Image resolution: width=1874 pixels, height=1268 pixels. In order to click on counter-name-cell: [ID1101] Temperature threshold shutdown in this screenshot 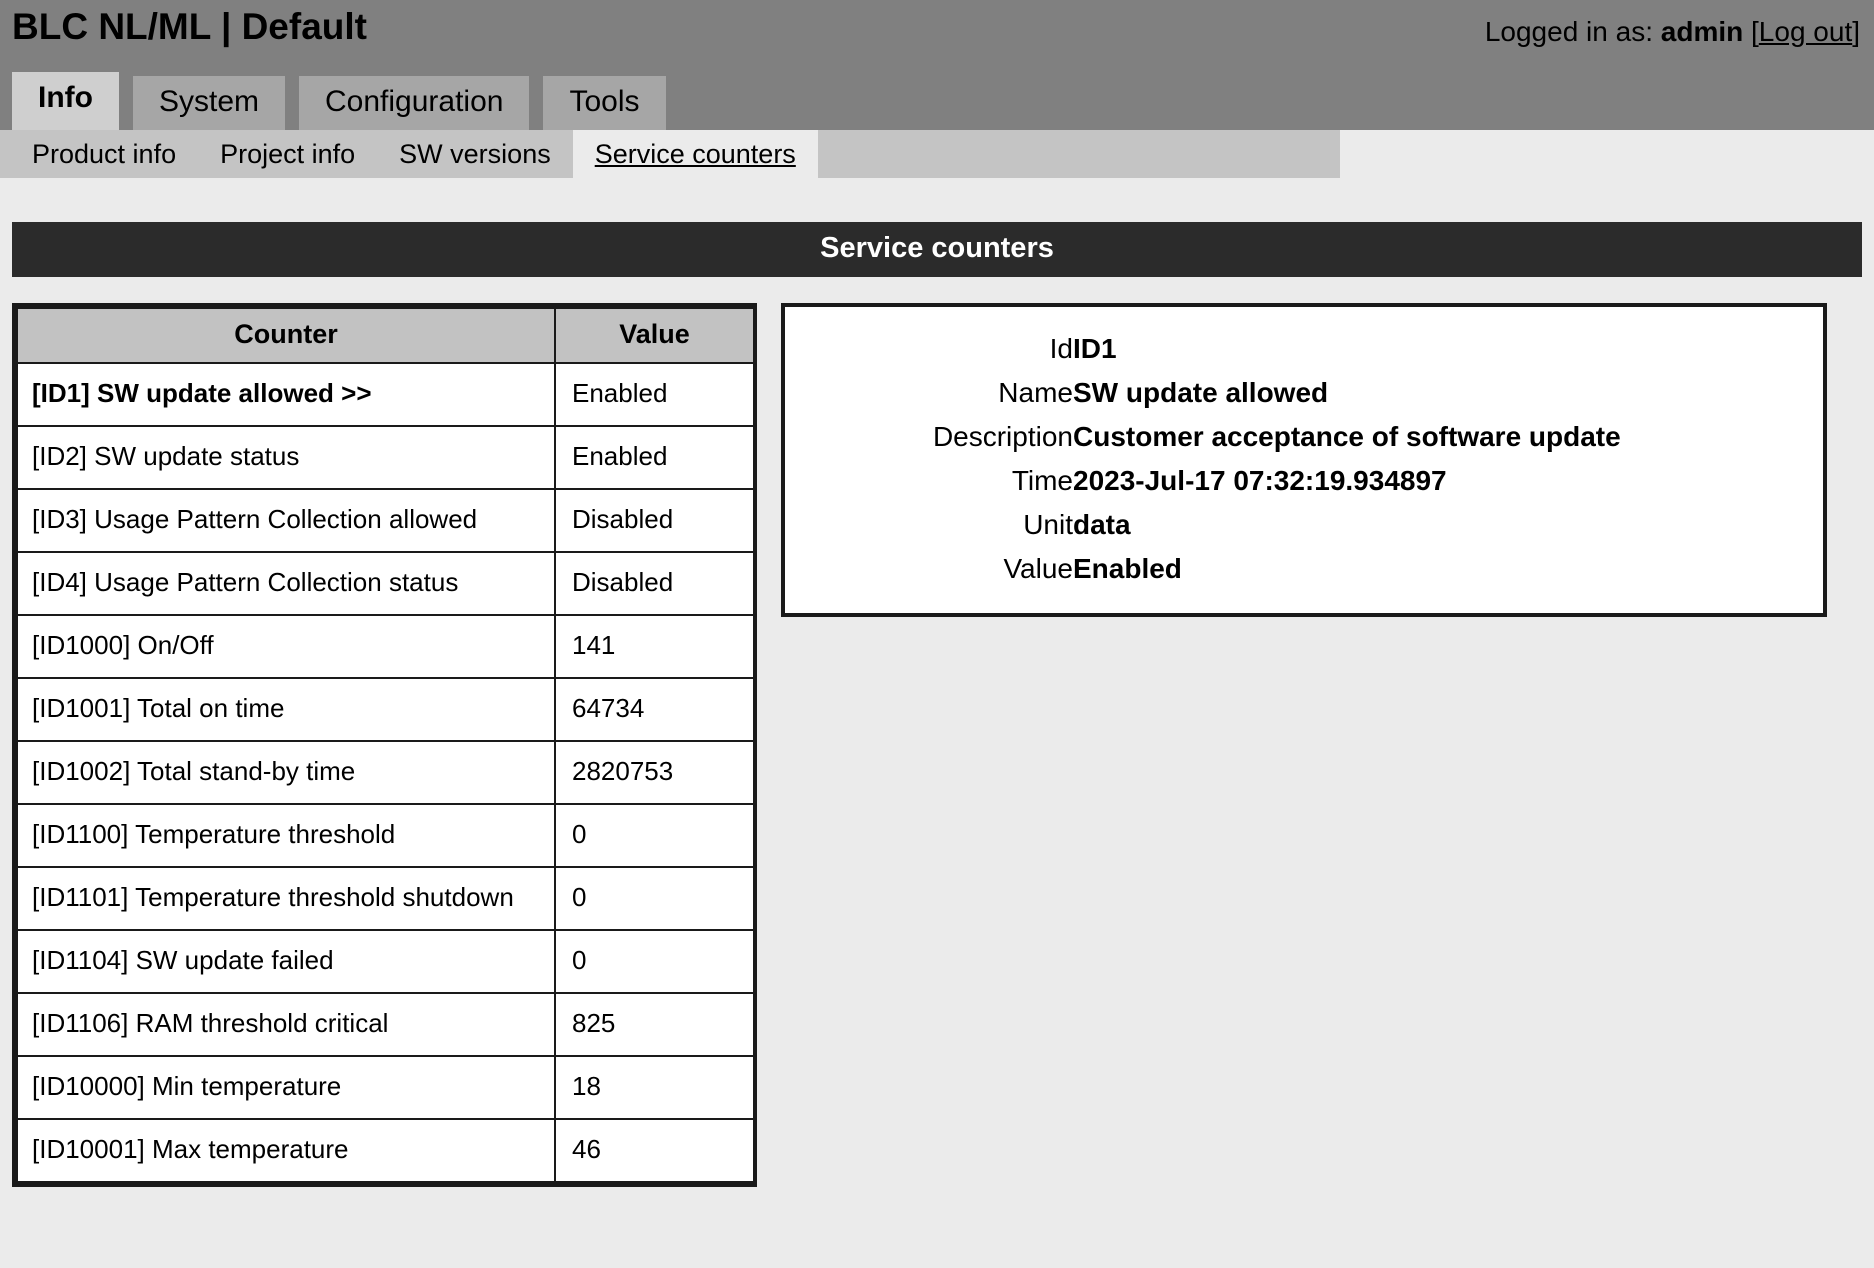, I will do `click(286, 898)`.